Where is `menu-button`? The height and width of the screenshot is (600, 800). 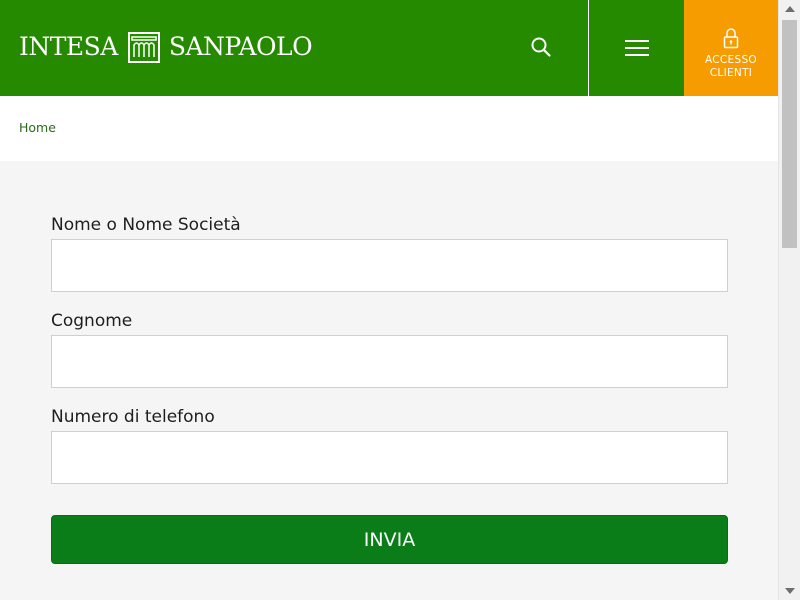
menu-button is located at coordinates (636, 48).